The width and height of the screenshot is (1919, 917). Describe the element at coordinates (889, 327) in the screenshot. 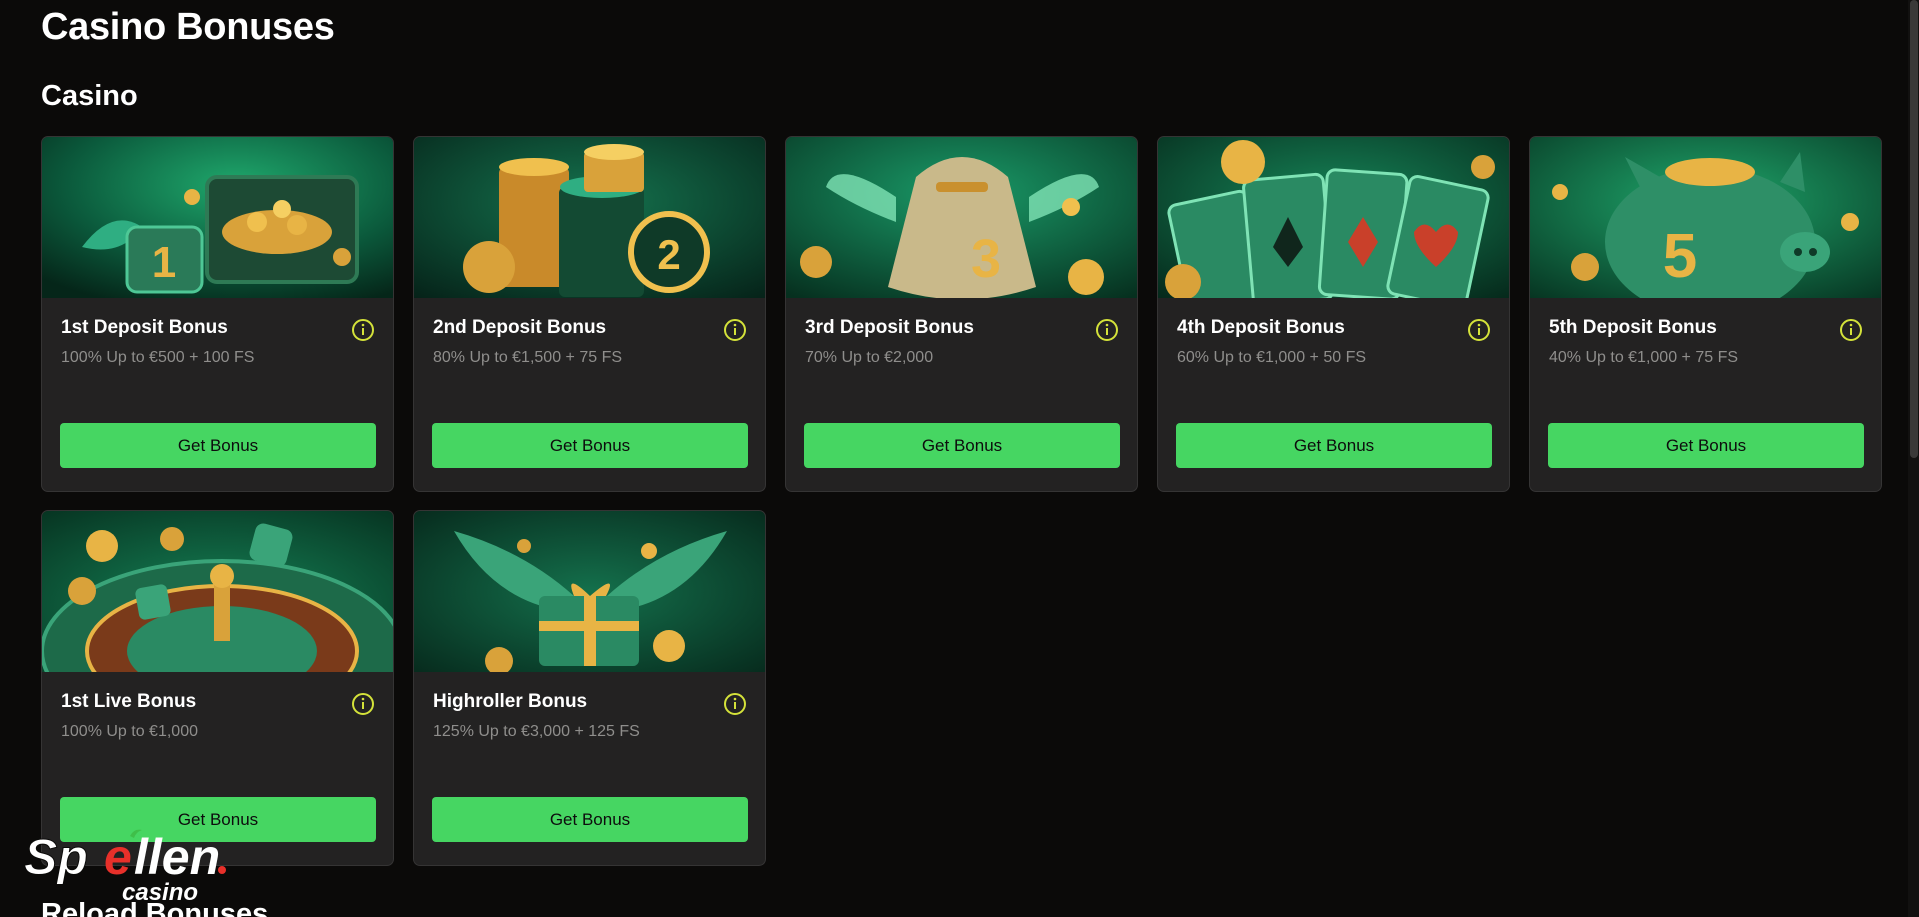

I see `bonus-name: 3rd Deposit Bonus` at that location.